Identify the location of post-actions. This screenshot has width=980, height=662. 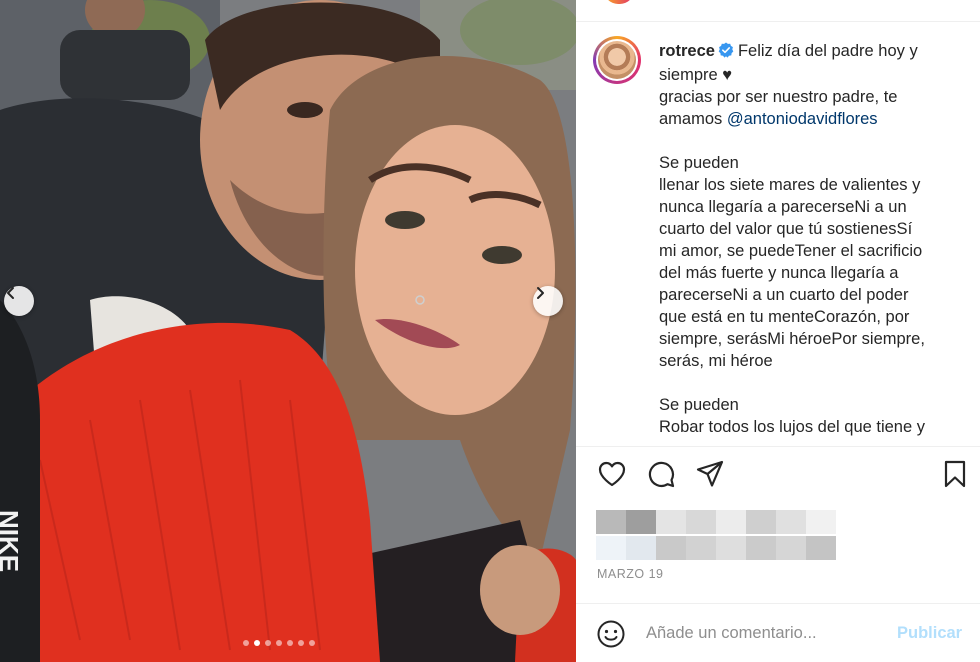
(778, 478).